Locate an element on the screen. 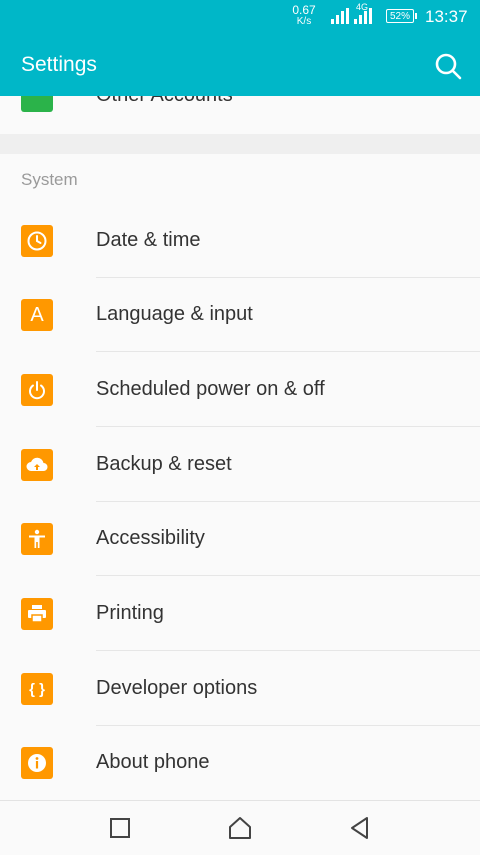  settings-item-language-input: A Language & input is located at coordinates (240, 314).